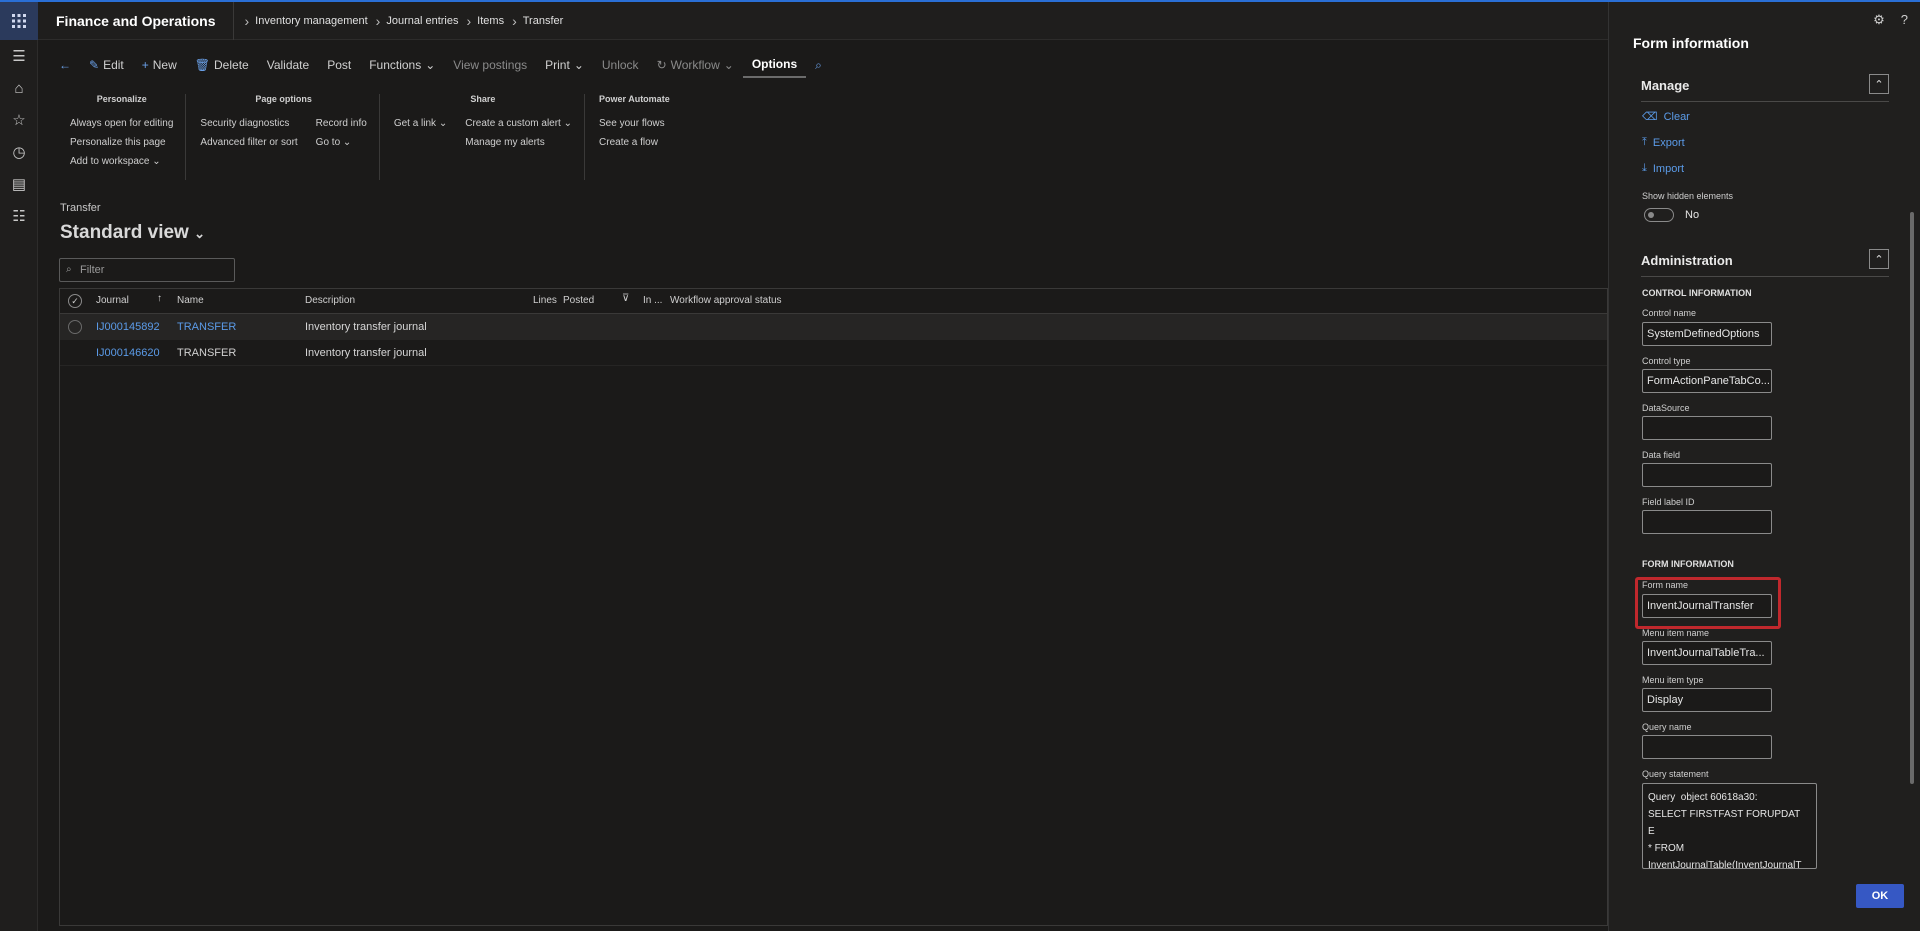 Image resolution: width=1920 pixels, height=931 pixels. Describe the element at coordinates (202, 65) in the screenshot. I see `trash-icon: 🗑` at that location.